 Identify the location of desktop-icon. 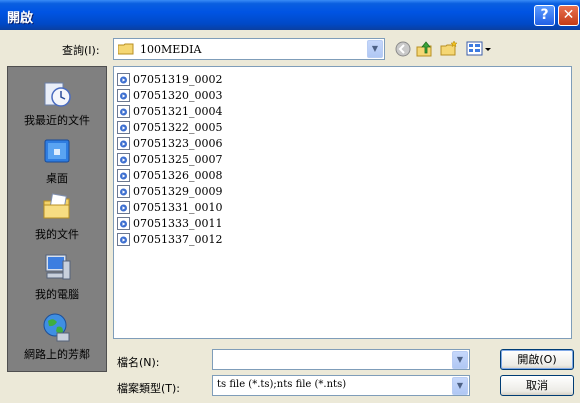
(57, 151).